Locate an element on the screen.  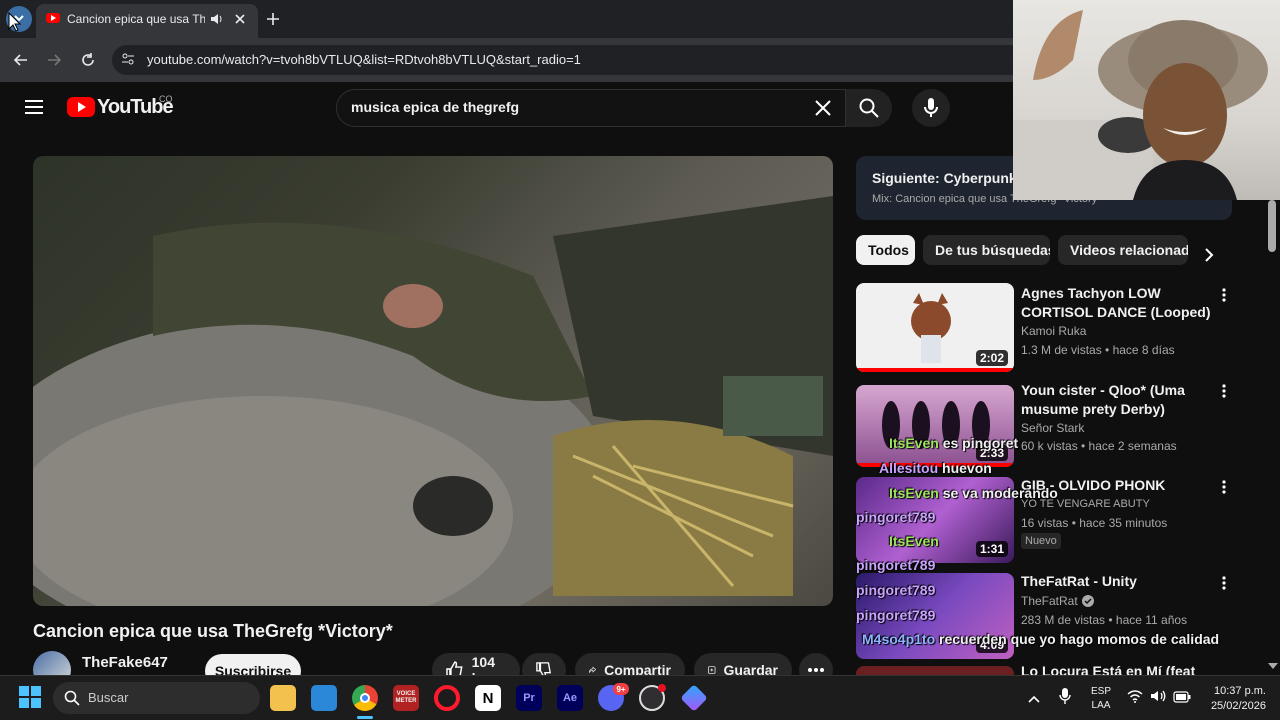
microsoft-store-icon is located at coordinates (324, 698).